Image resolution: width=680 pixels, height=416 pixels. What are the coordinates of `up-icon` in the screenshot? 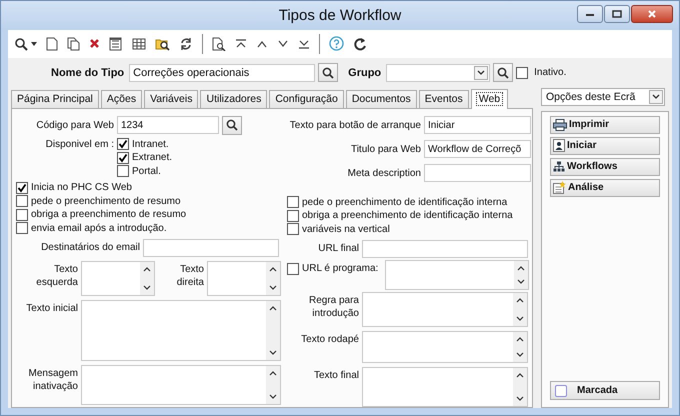 It's located at (262, 44).